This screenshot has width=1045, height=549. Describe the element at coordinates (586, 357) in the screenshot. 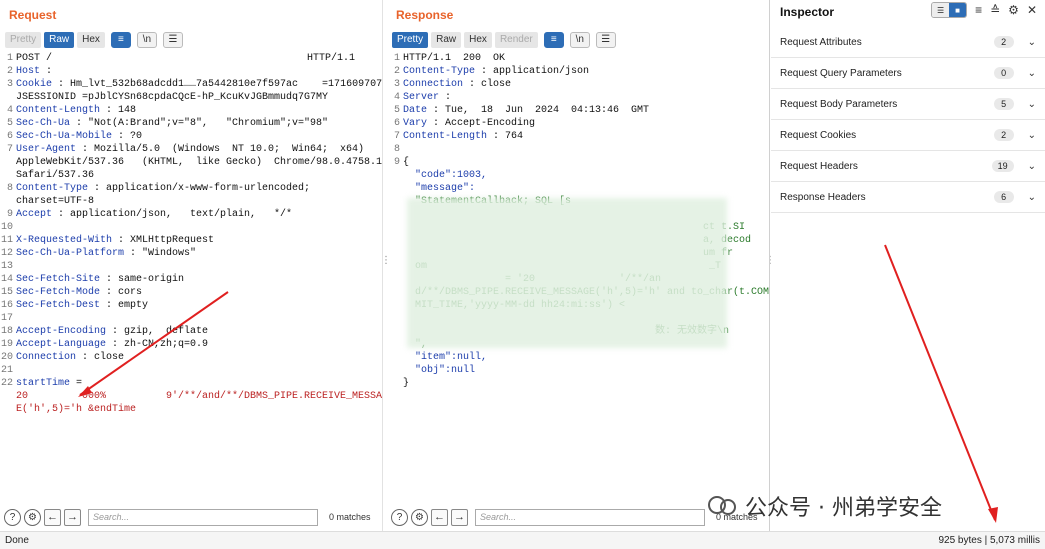

I see `line-content: "item":null,` at that location.